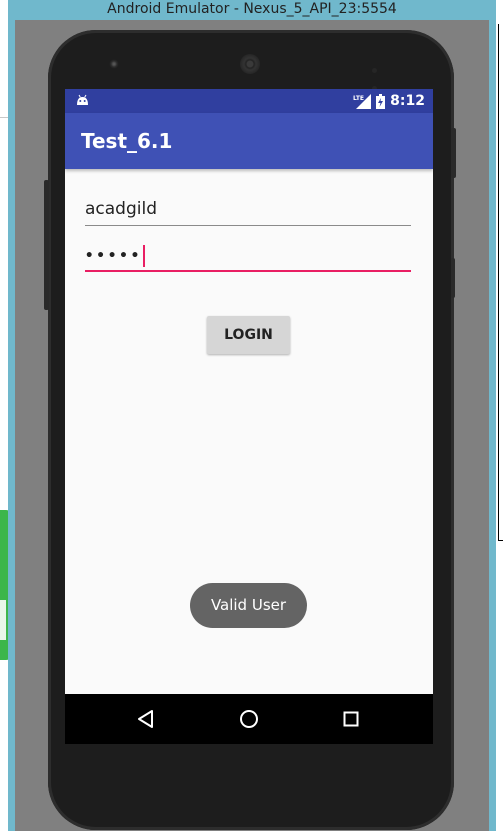  Describe the element at coordinates (146, 719) in the screenshot. I see `back-icon` at that location.